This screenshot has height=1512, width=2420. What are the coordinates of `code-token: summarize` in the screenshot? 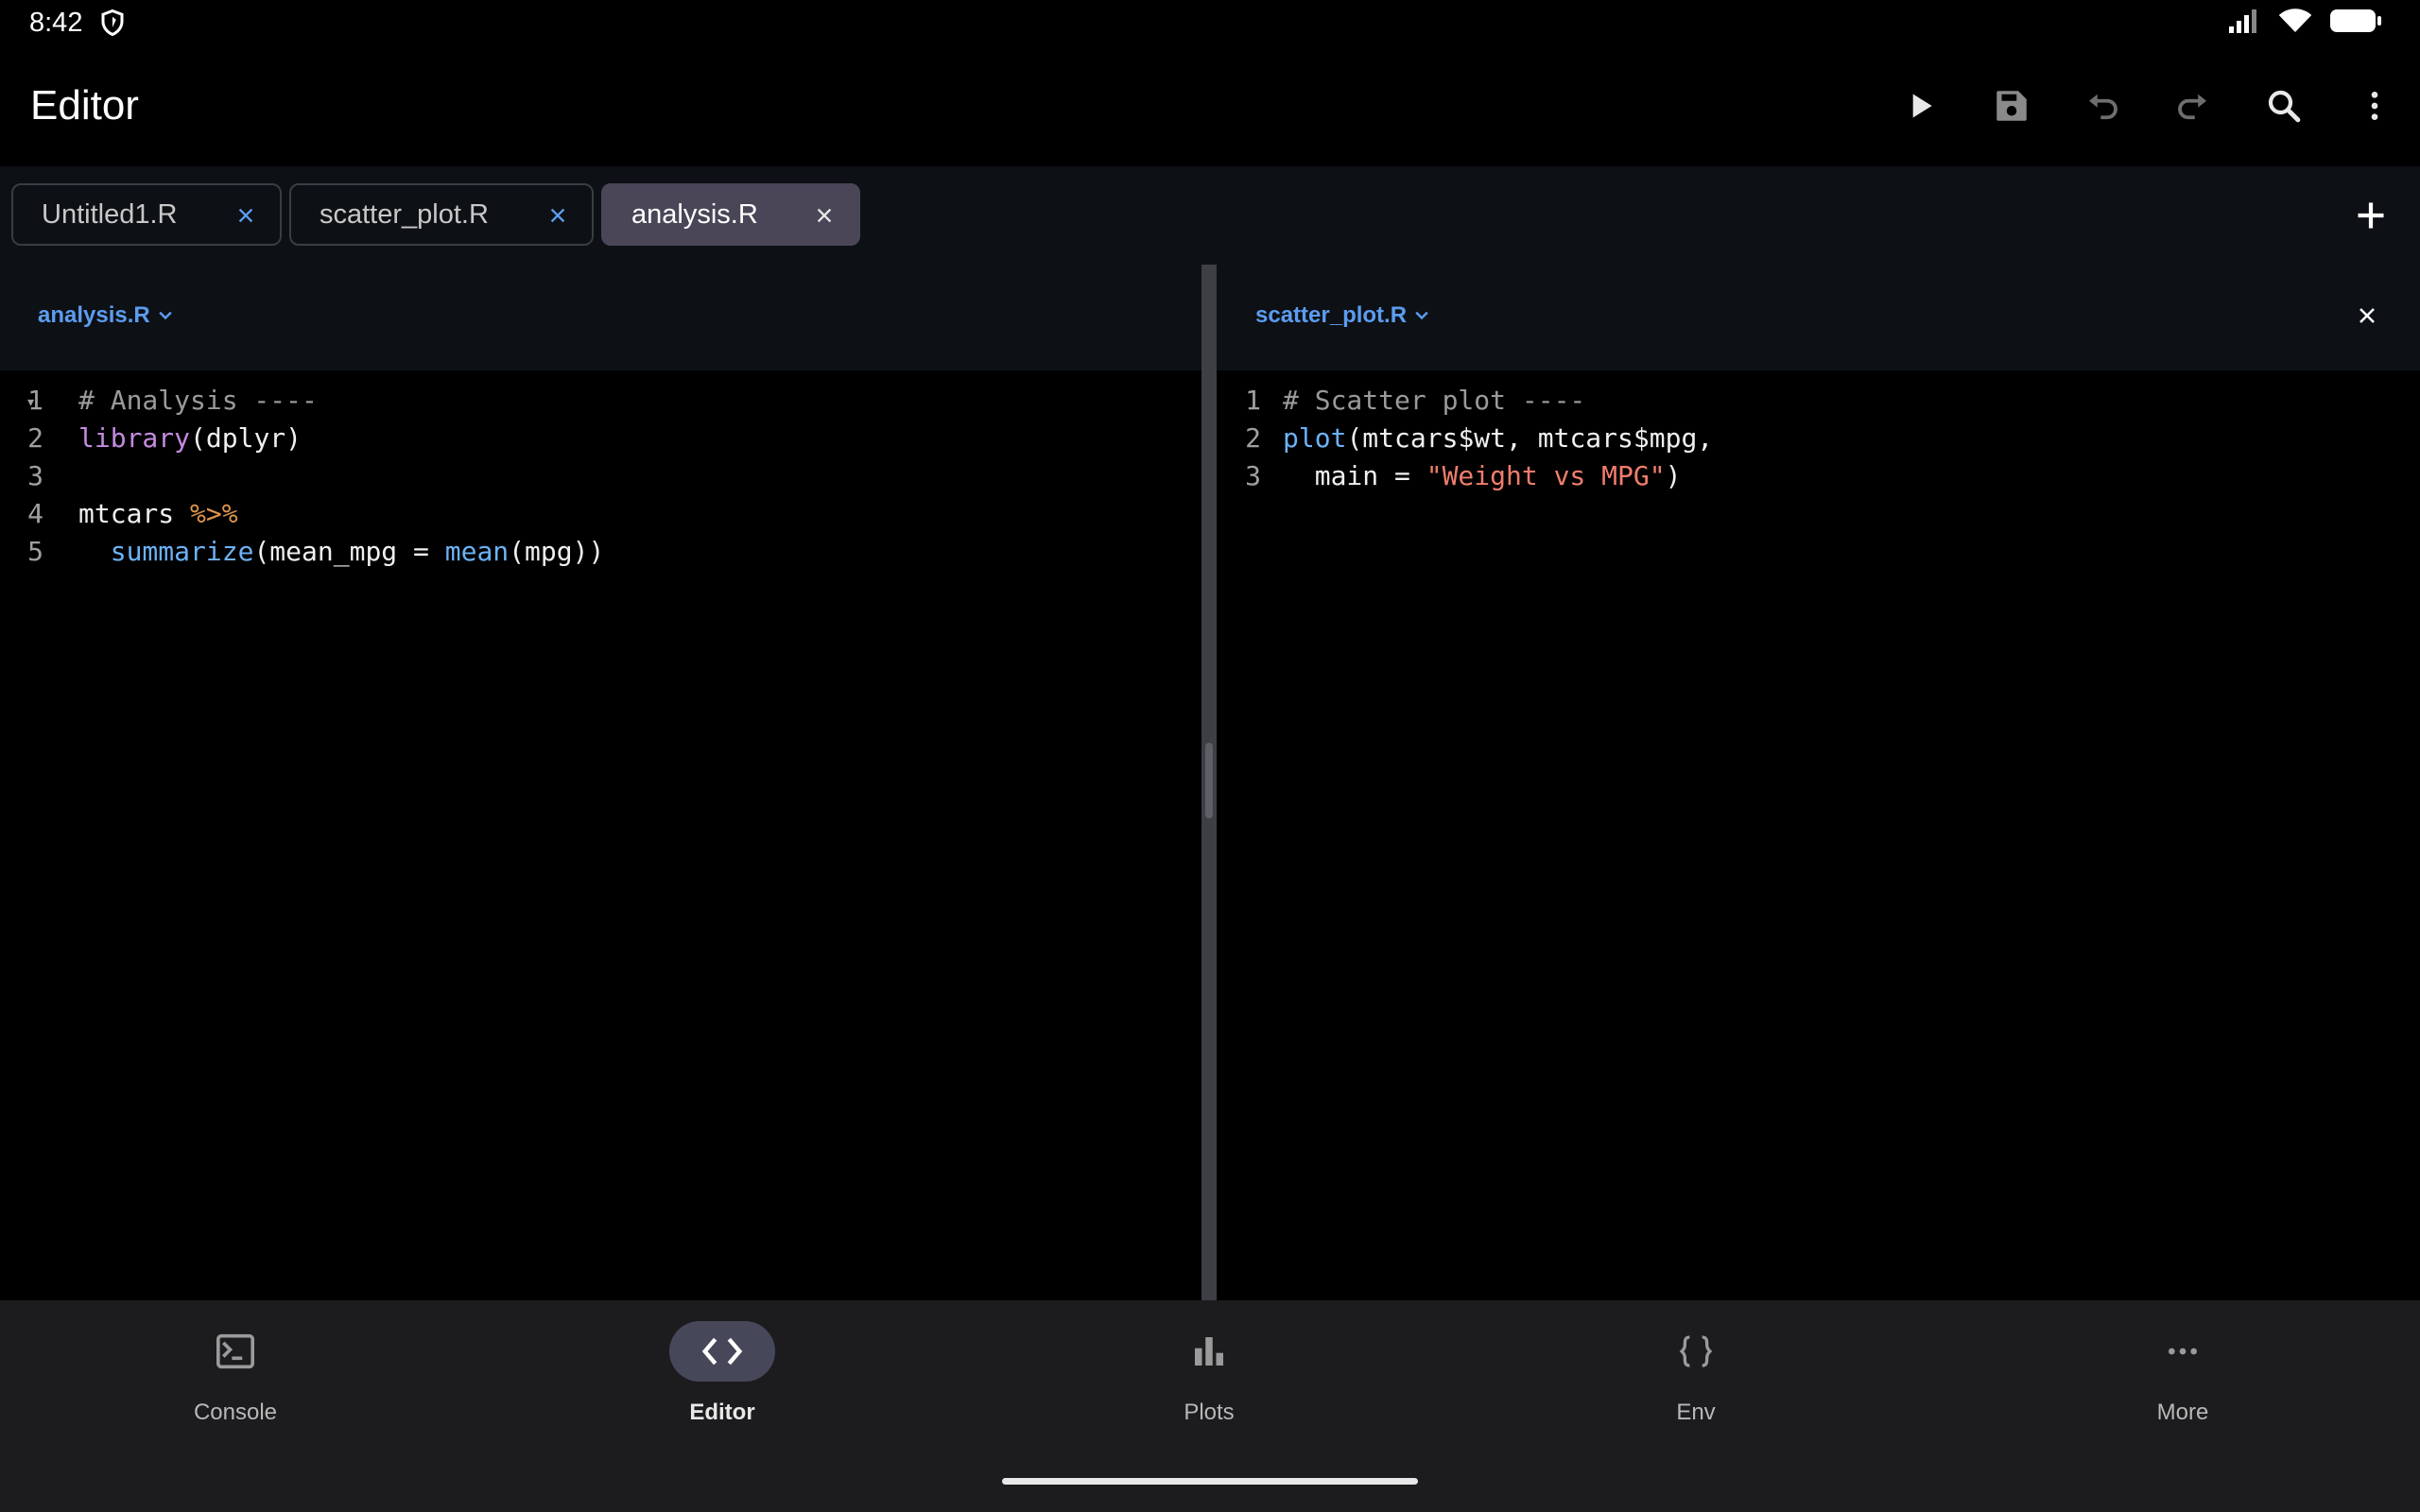 It's located at (182, 551).